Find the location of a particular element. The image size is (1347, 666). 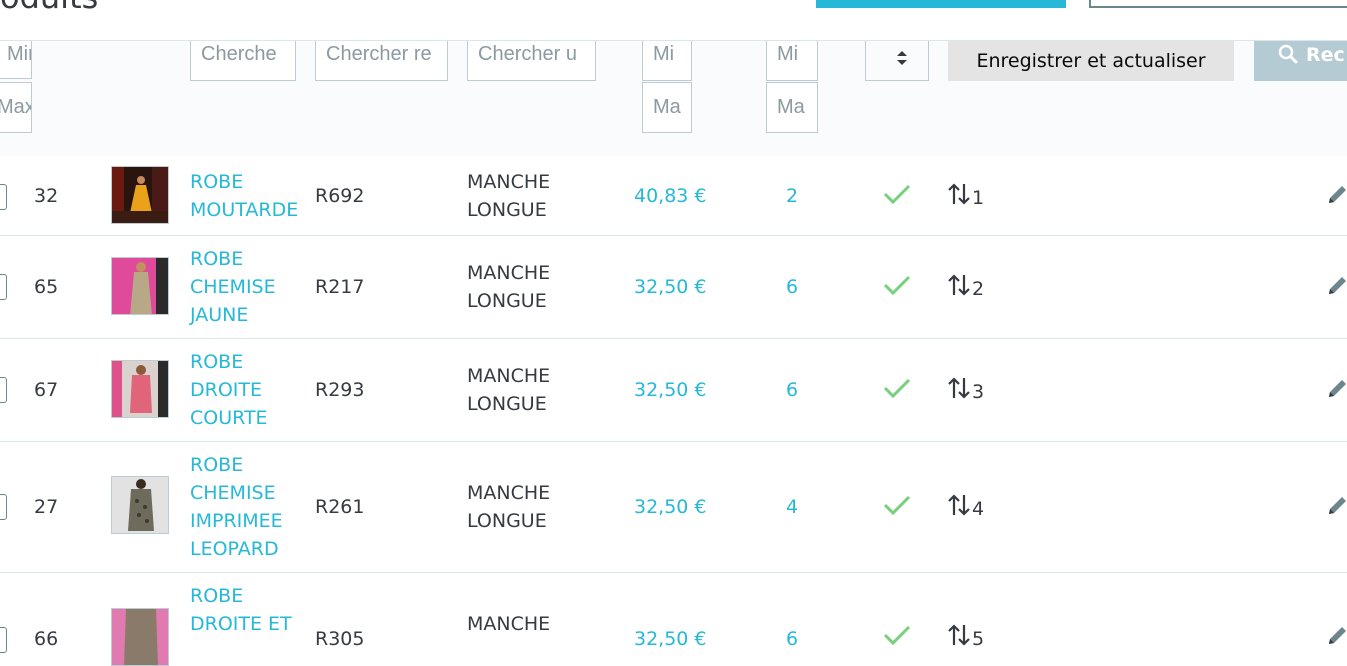

product-category: MANCHE is located at coordinates (509, 624).